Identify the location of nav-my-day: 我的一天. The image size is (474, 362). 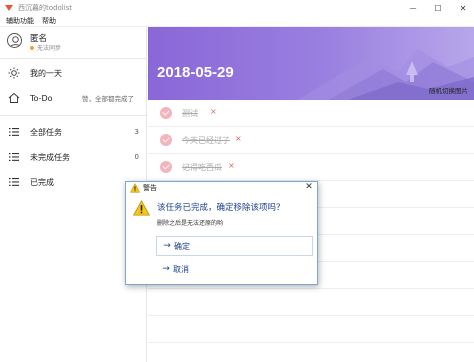
(73, 73).